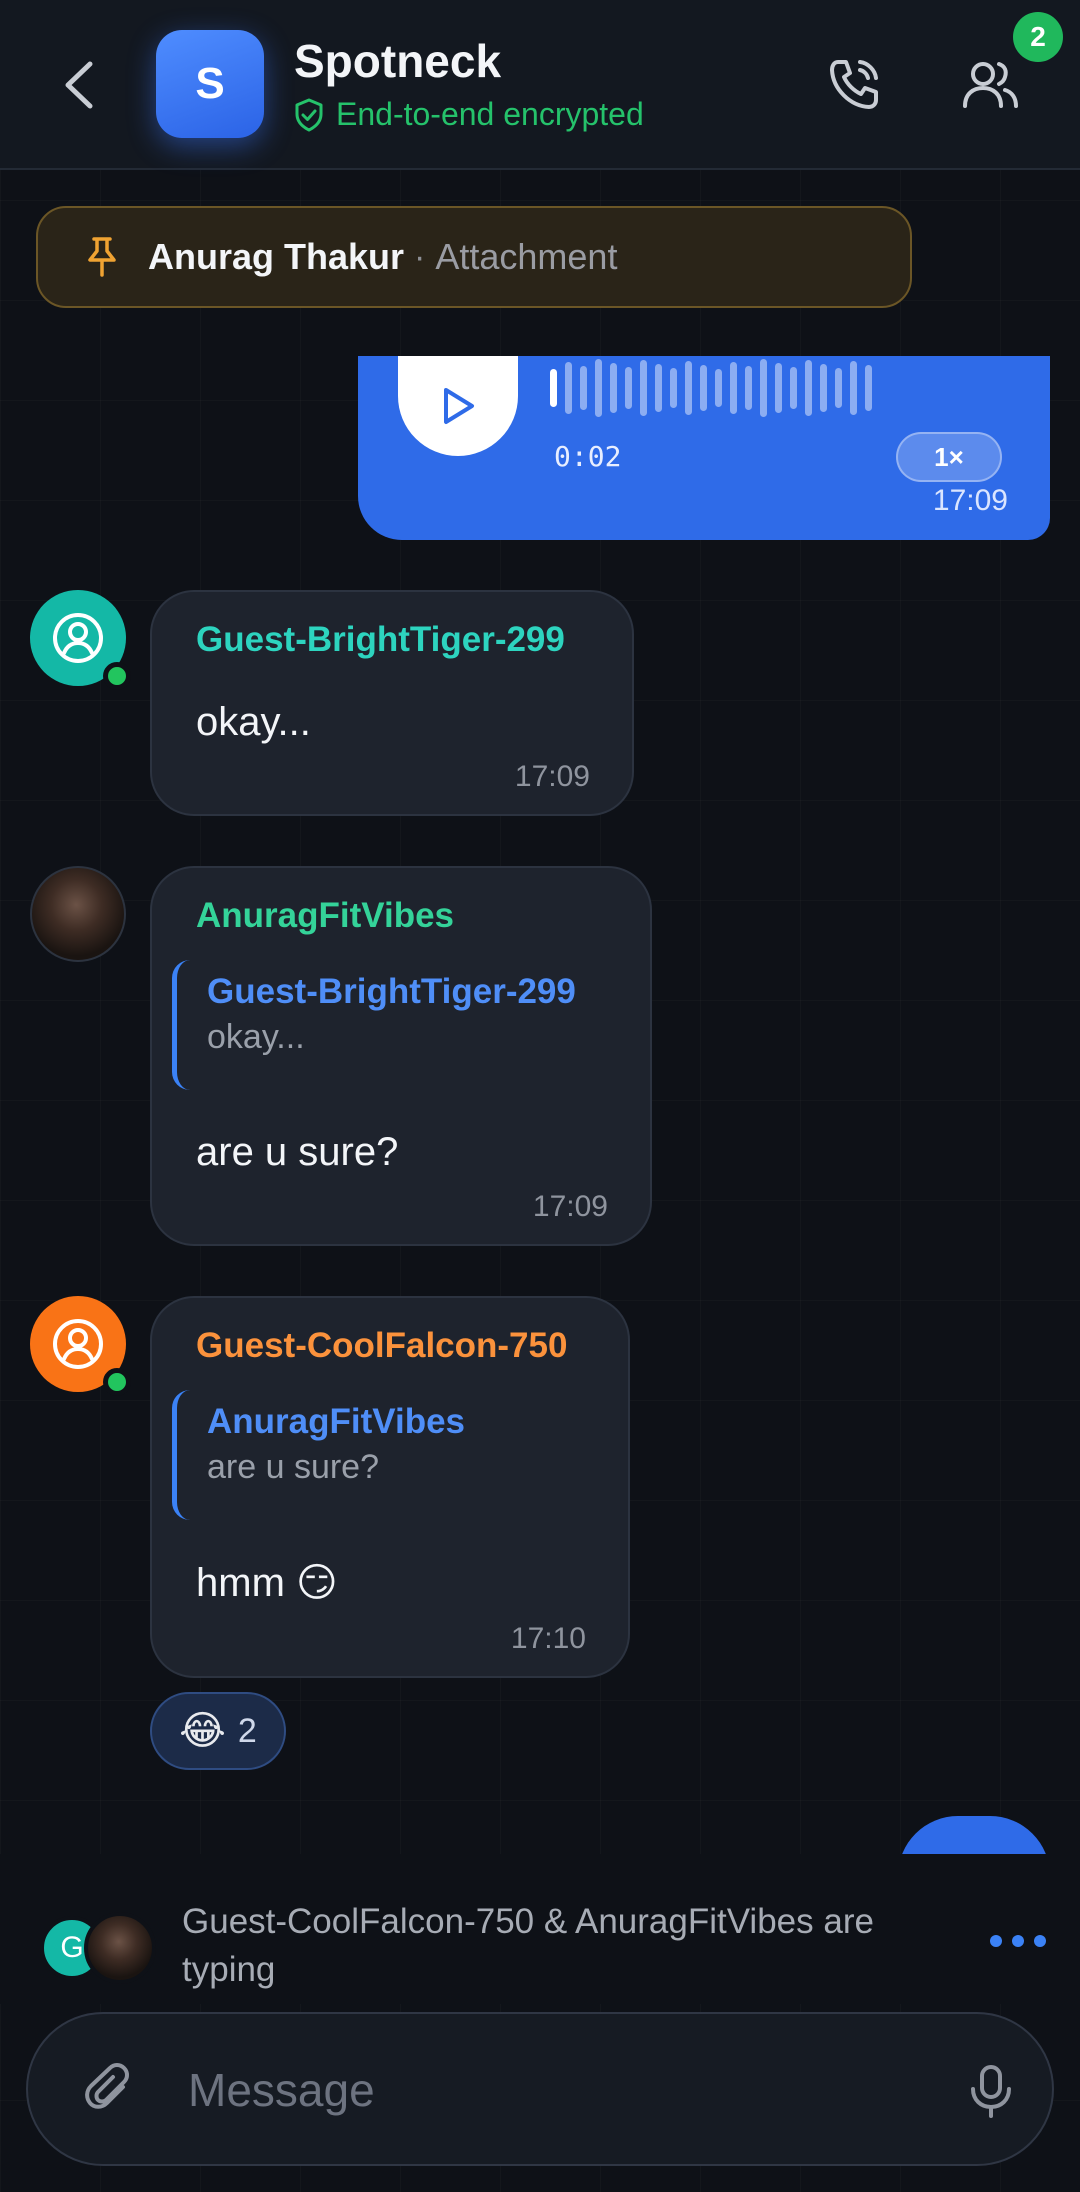 The image size is (1080, 2192). I want to click on paperclip-icon, so click(107, 2086).